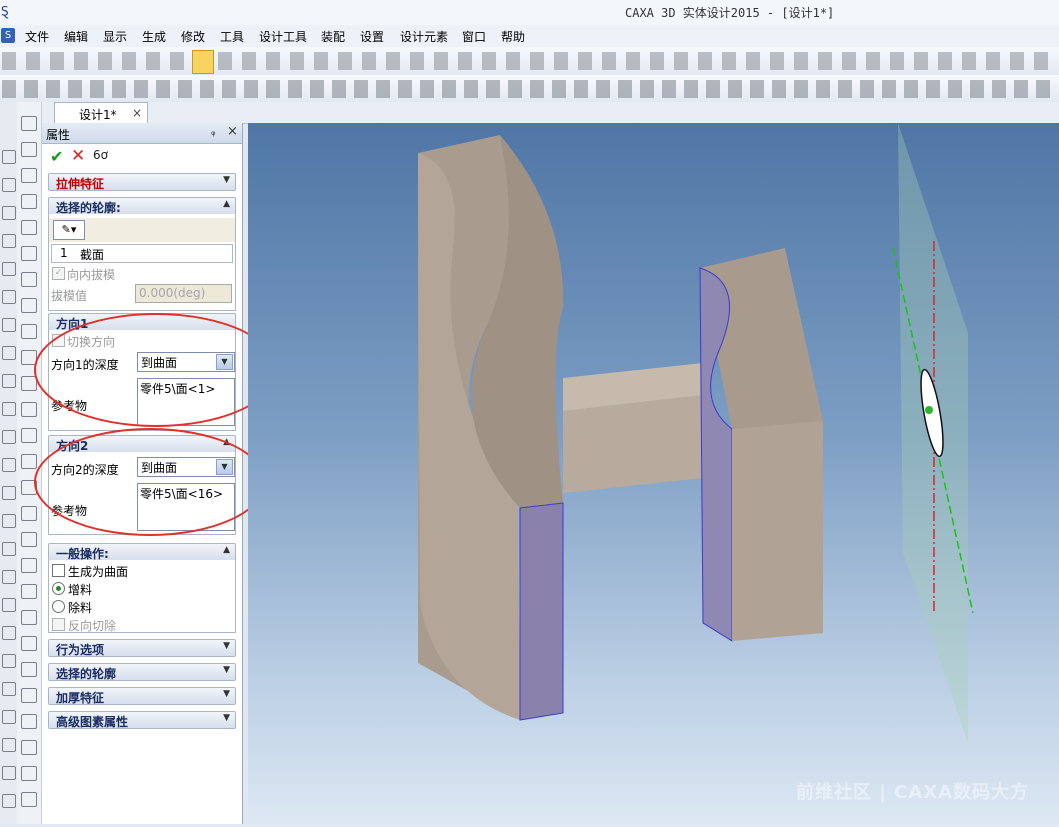 The height and width of the screenshot is (827, 1059). What do you see at coordinates (29, 253) in the screenshot?
I see `hole-icon` at bounding box center [29, 253].